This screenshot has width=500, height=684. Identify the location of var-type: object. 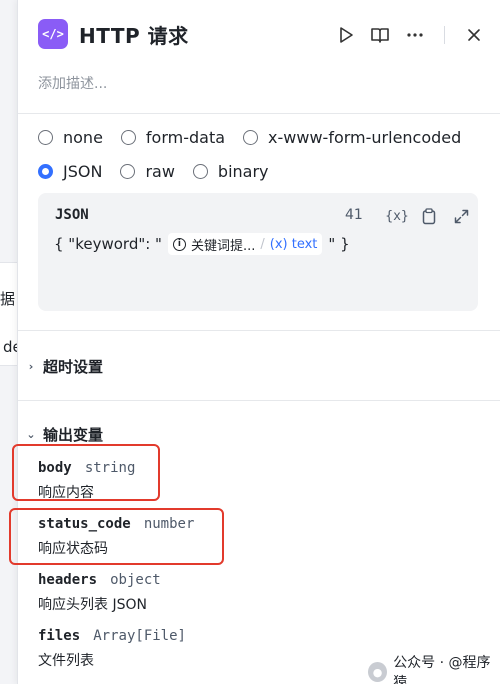
(135, 580).